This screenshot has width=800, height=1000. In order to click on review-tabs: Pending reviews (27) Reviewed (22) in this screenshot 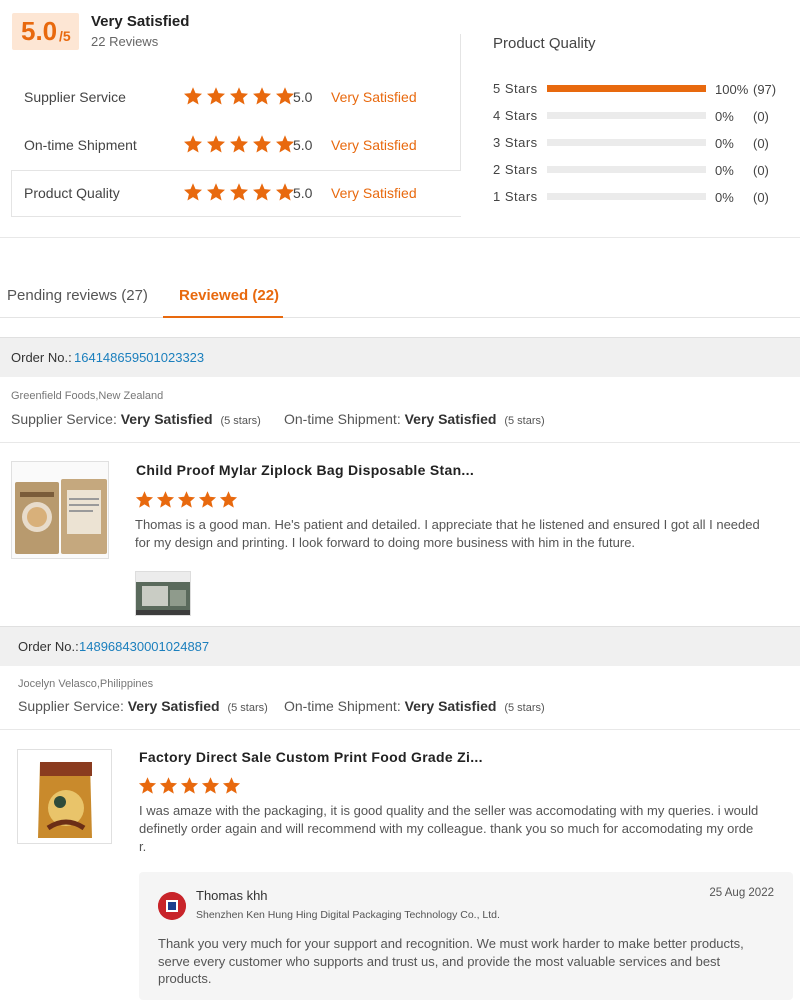, I will do `click(400, 297)`.